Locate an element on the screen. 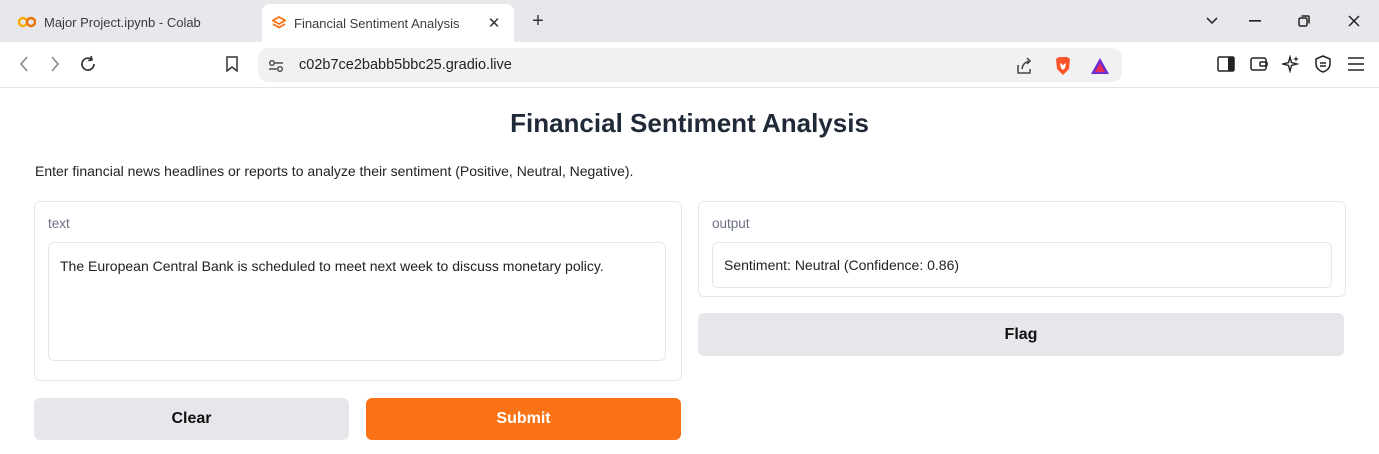  flag-button: Flag is located at coordinates (1021, 334).